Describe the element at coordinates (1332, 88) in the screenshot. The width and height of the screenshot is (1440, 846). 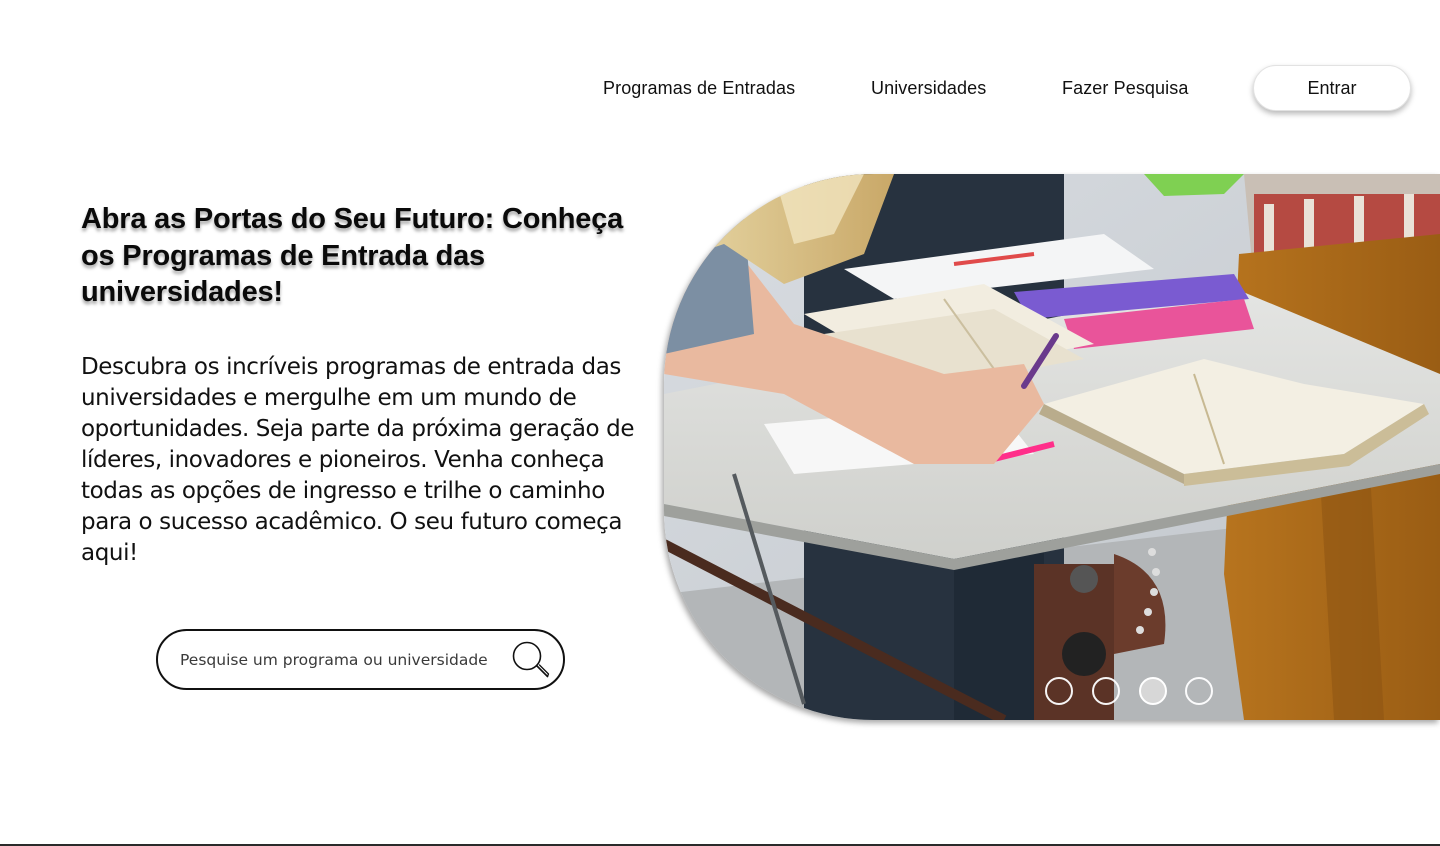
I see `login-button: Entrar` at that location.